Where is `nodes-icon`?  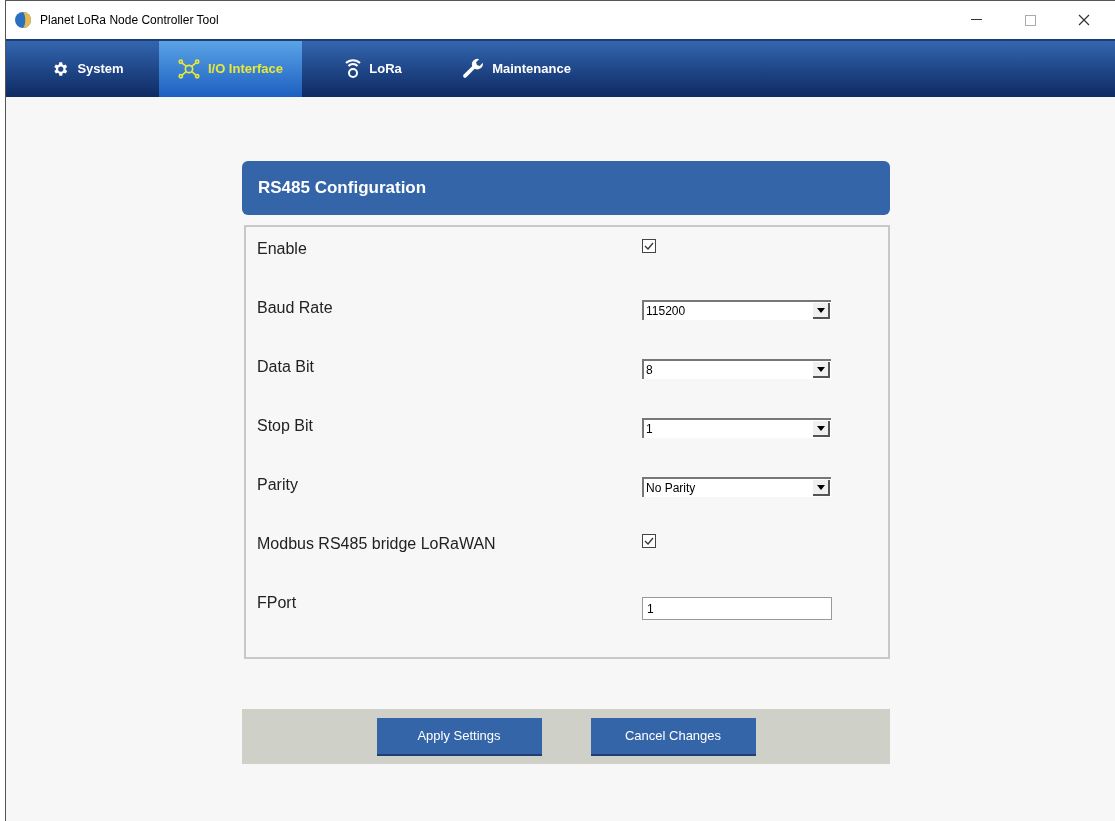 nodes-icon is located at coordinates (188, 69).